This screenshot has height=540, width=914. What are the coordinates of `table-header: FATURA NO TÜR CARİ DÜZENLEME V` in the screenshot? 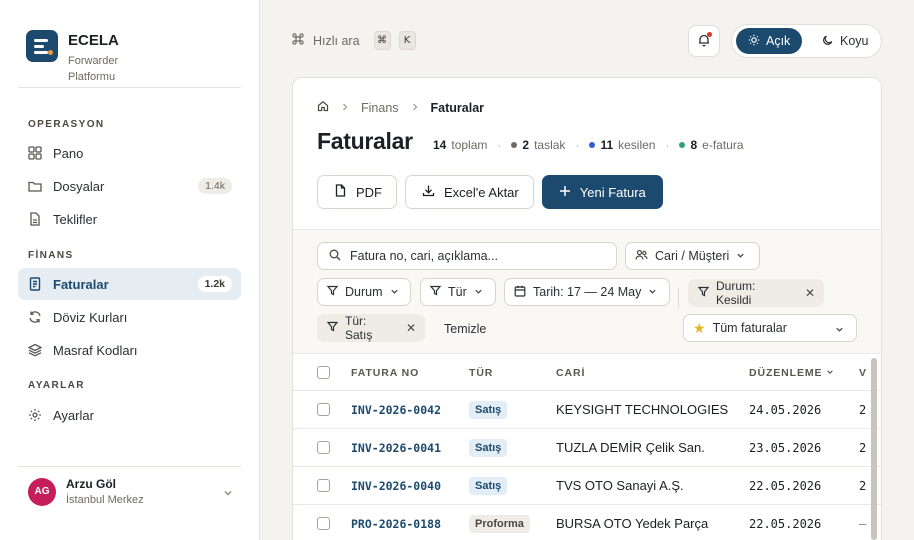 It's located at (587, 373).